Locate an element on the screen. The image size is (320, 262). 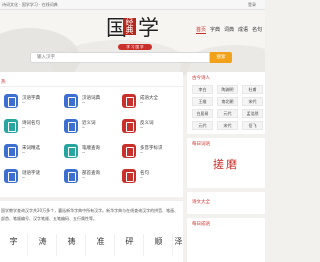
divider is located at coordinates (91, 86).